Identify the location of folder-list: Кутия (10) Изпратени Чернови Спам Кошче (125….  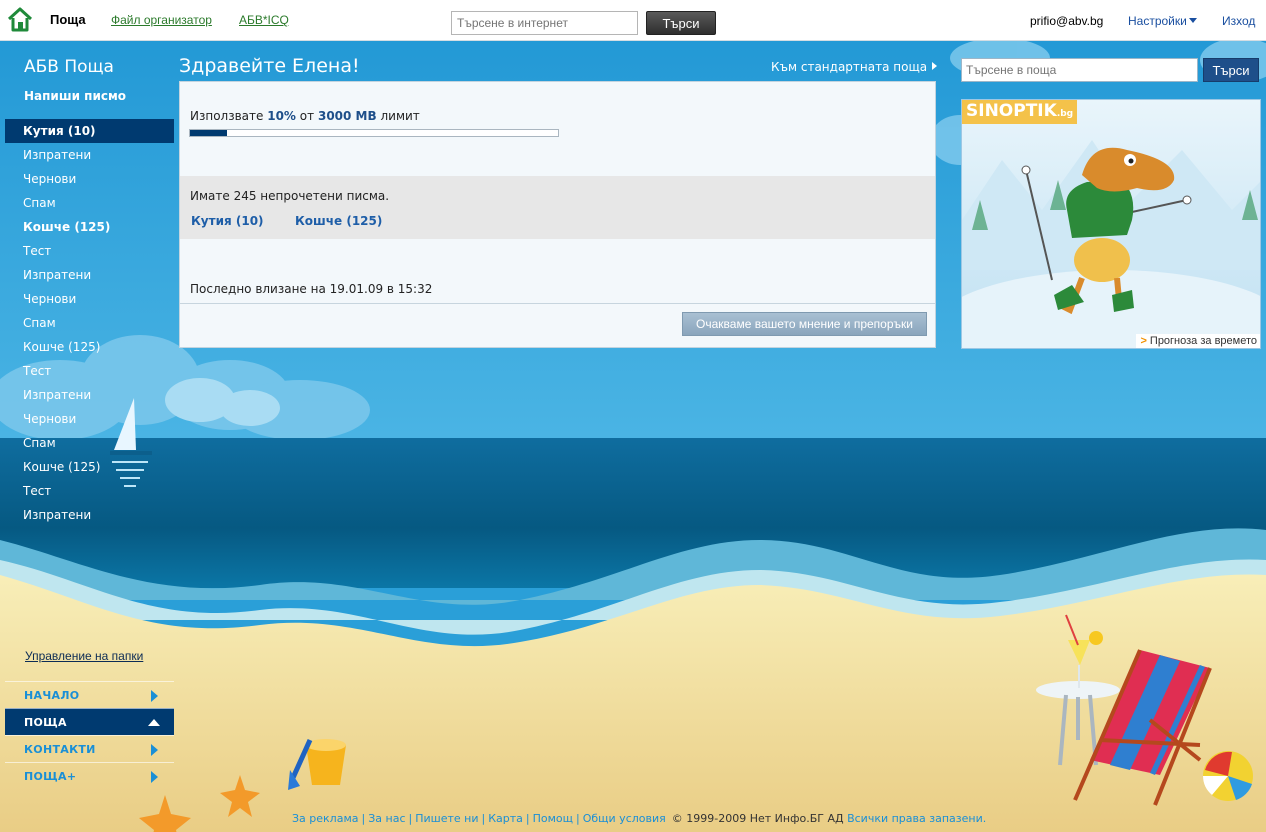
(89, 323).